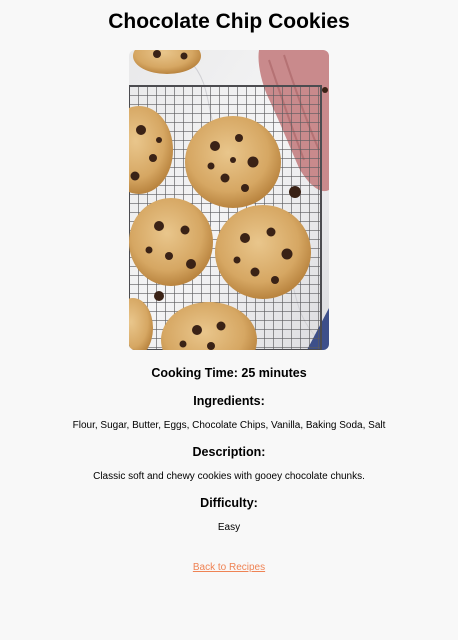 Image resolution: width=458 pixels, height=640 pixels. What do you see at coordinates (229, 401) in the screenshot?
I see `ingredients-heading: Ingredients:` at bounding box center [229, 401].